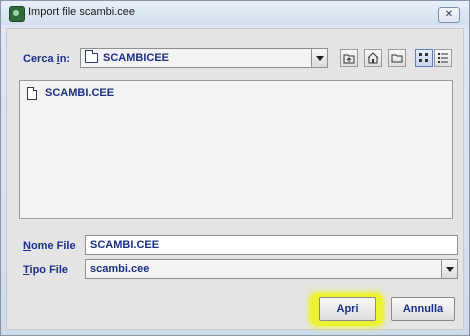  Describe the element at coordinates (32, 93) in the screenshot. I see `file-icon` at that location.